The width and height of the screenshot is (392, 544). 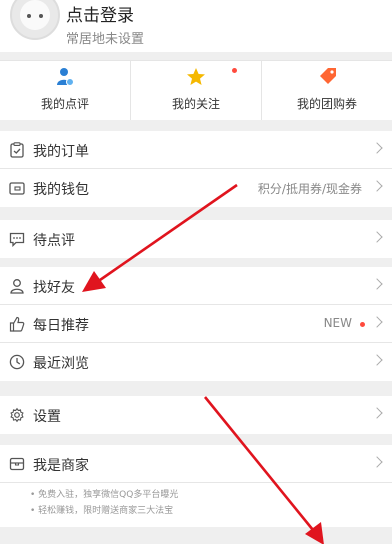 I want to click on comment-icon, so click(x=17, y=239).